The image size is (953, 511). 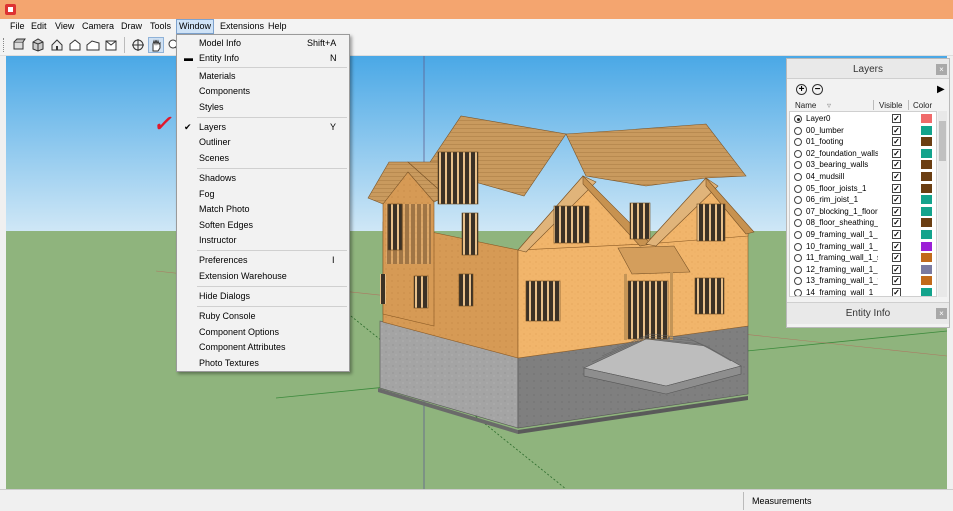 What do you see at coordinates (156, 45) in the screenshot?
I see `pan-icon` at bounding box center [156, 45].